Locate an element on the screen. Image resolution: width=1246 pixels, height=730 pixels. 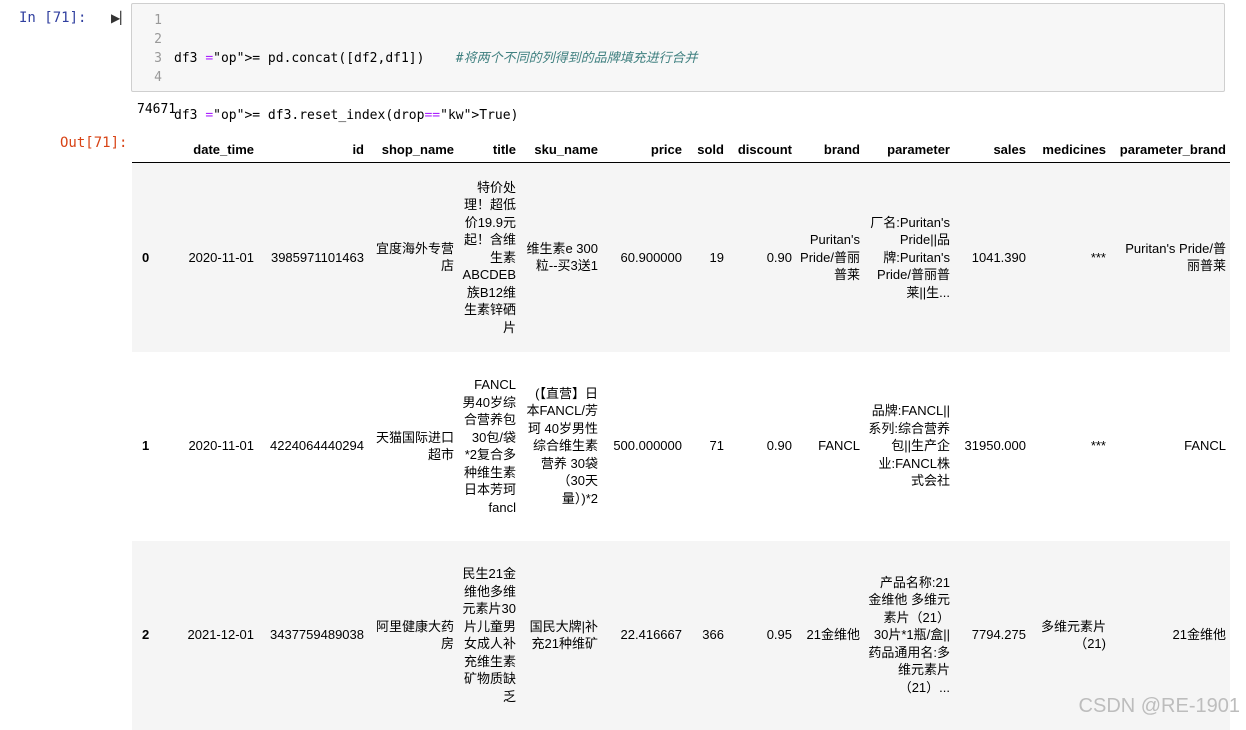
cell-title: 民生21金维他多维元素片30片儿童男女成人补充维生素矿物质缺乏 is located at coordinates (489, 635).